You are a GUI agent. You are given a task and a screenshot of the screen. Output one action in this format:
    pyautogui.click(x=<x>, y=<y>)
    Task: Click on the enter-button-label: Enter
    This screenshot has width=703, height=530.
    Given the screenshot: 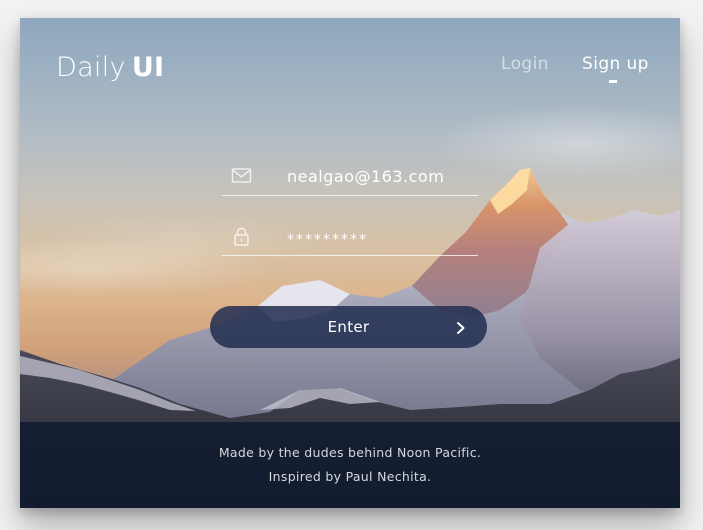 What is the action you would take?
    pyautogui.click(x=348, y=327)
    